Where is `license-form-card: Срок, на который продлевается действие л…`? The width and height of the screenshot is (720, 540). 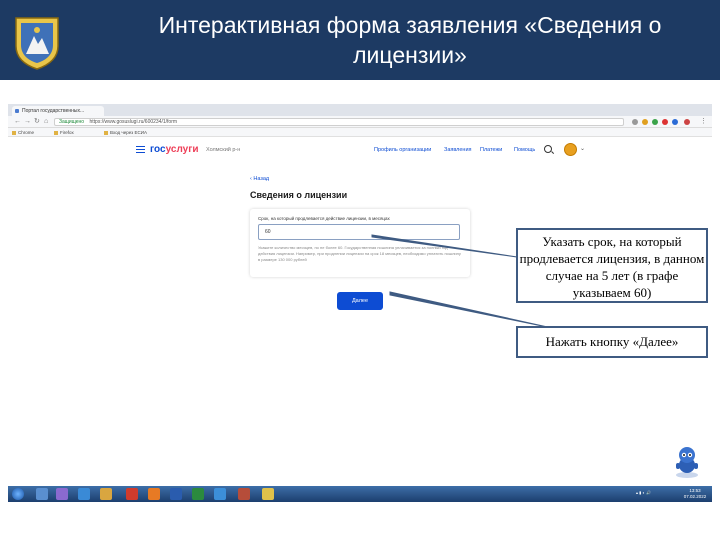 license-form-card: Срок, на который продлевается действие л… is located at coordinates (360, 243).